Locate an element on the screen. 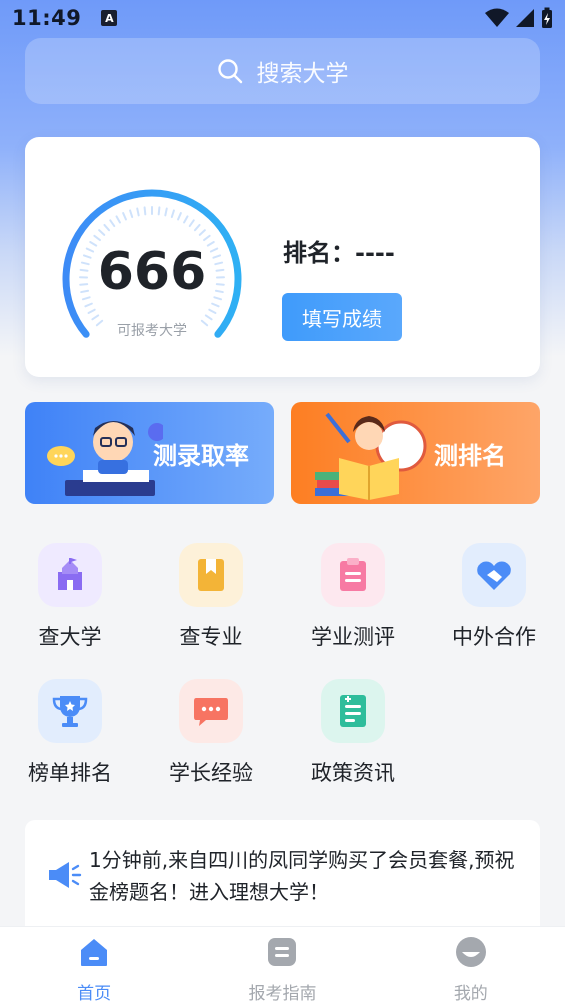 The height and width of the screenshot is (1004, 565). admission-rate-label: 测录取率 is located at coordinates (201, 455).